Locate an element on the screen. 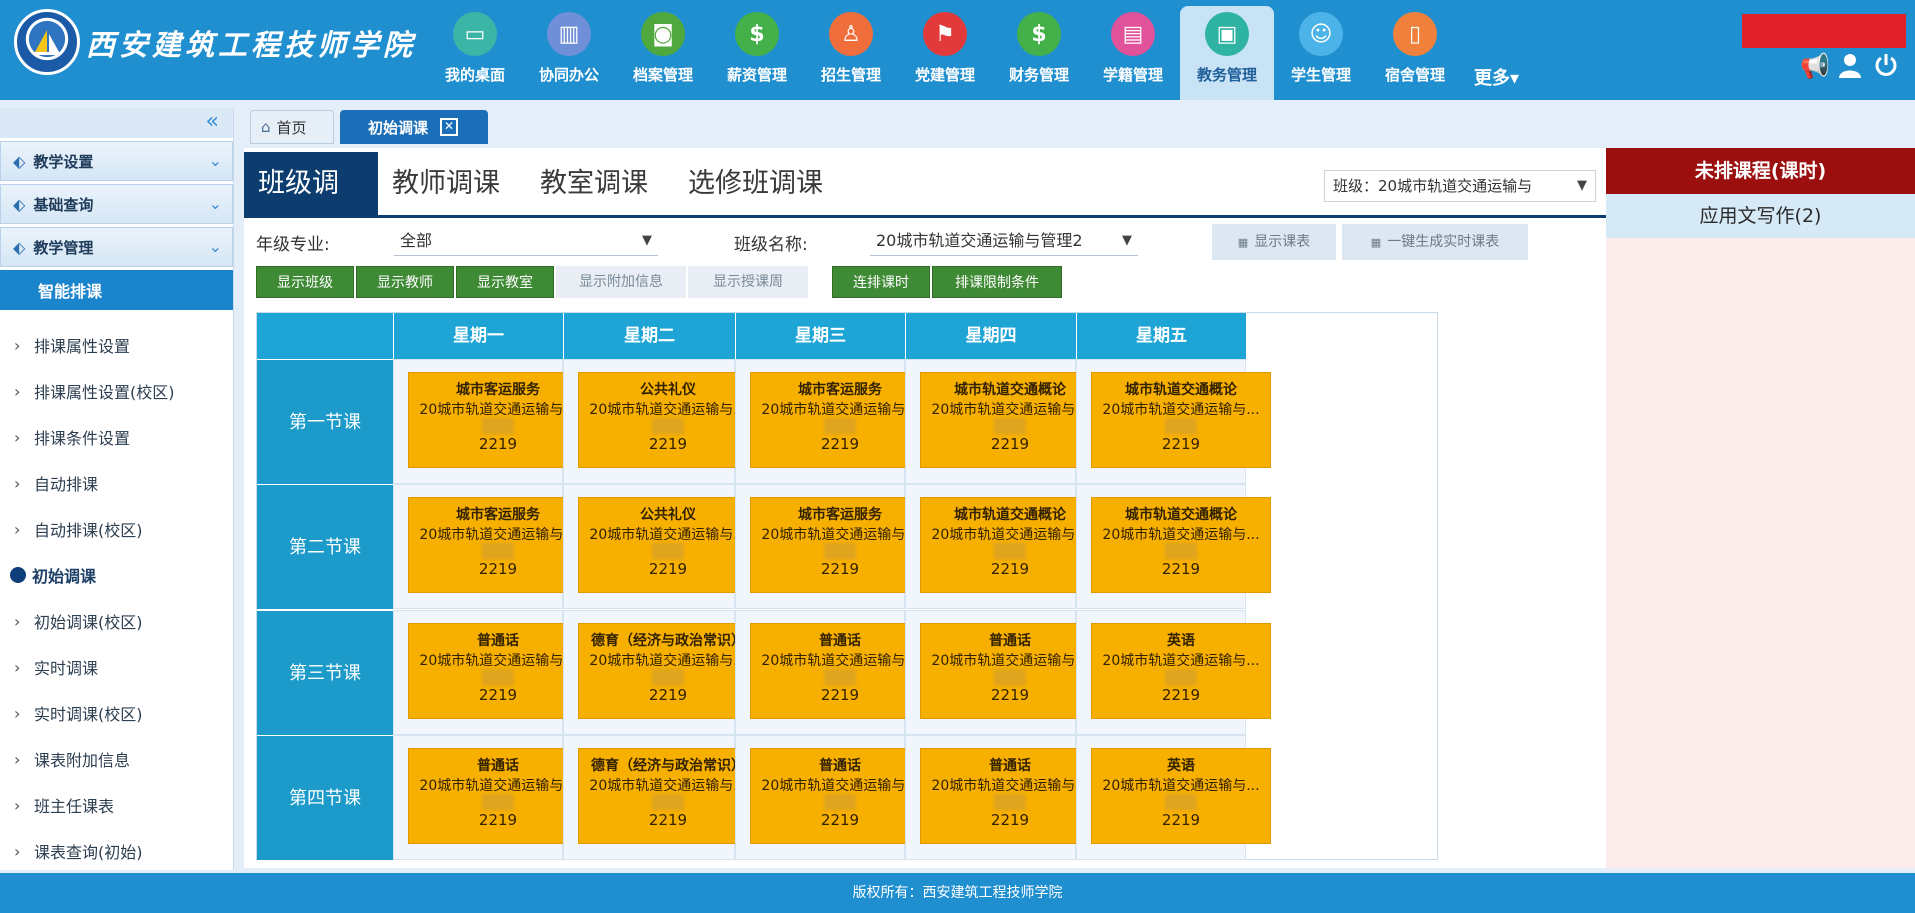  sidebar-item-4: › 自动排课(校区) is located at coordinates (116, 529).